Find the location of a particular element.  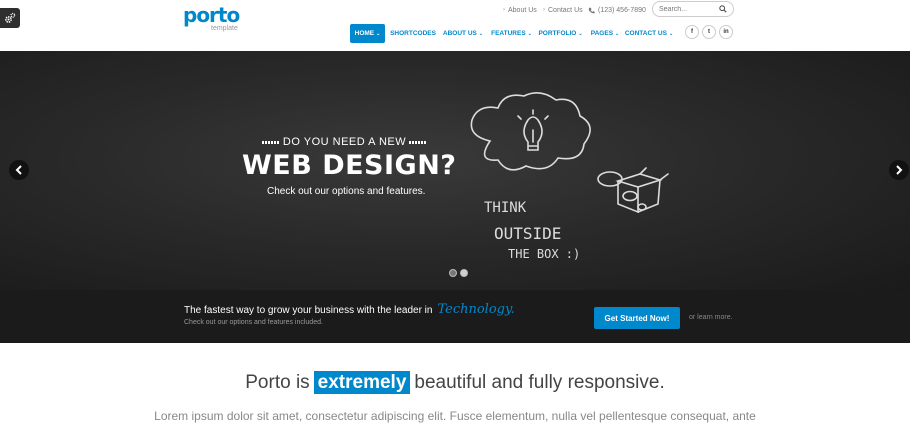

toplink-about-label: About Us is located at coordinates (522, 10).